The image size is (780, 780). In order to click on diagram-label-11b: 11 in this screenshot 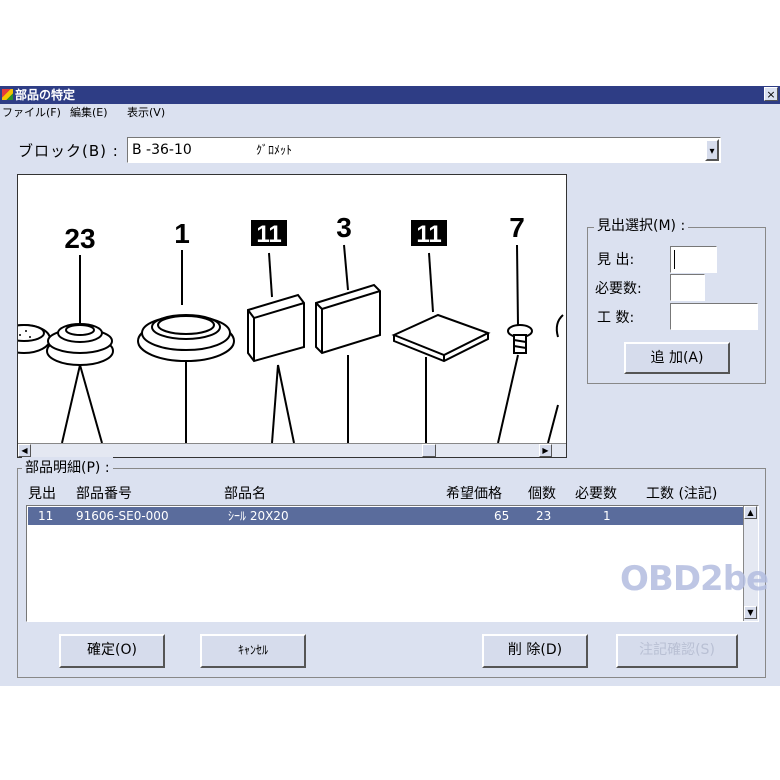, I will do `click(428, 234)`.